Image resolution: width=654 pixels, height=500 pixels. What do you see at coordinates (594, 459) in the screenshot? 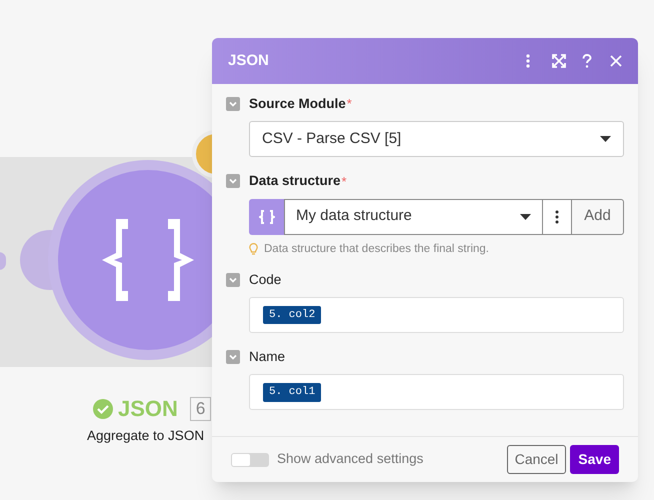
I see `save-button: Save` at bounding box center [594, 459].